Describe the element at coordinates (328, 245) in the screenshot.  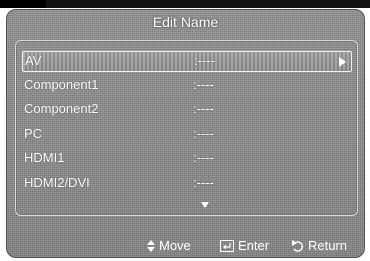
I see `return-label: Return` at that location.